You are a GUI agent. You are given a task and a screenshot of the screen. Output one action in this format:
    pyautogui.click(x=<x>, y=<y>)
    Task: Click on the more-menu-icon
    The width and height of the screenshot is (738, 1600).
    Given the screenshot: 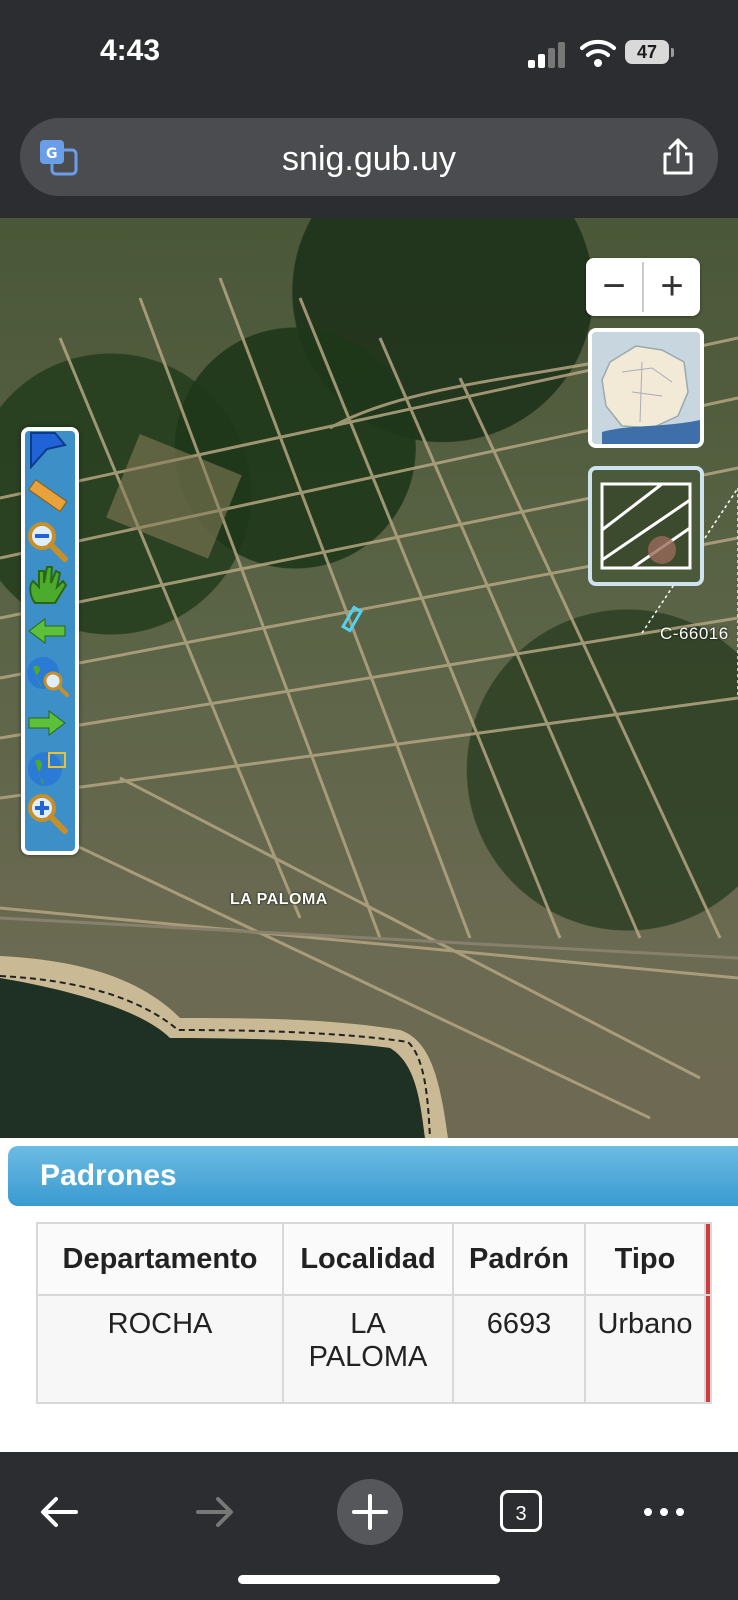 What is the action you would take?
    pyautogui.click(x=664, y=1512)
    